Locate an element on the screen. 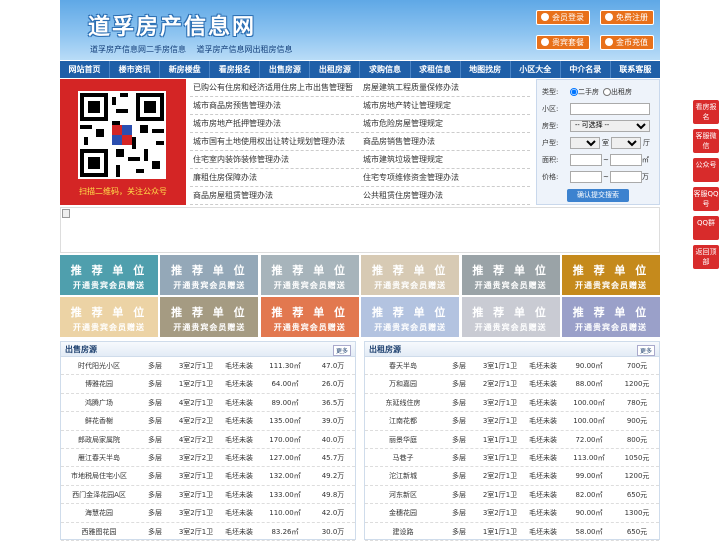 This screenshot has width=720, height=541. nav-item: 楼市资讯 is located at coordinates (135, 69).